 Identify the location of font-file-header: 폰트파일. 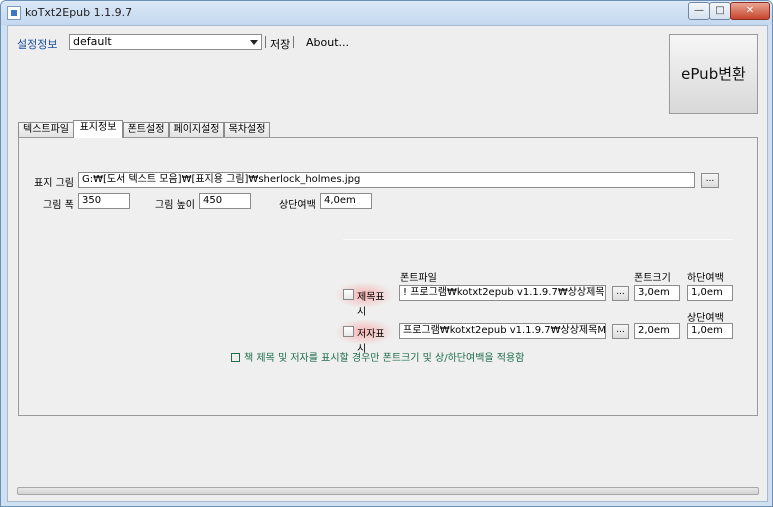
(418, 278).